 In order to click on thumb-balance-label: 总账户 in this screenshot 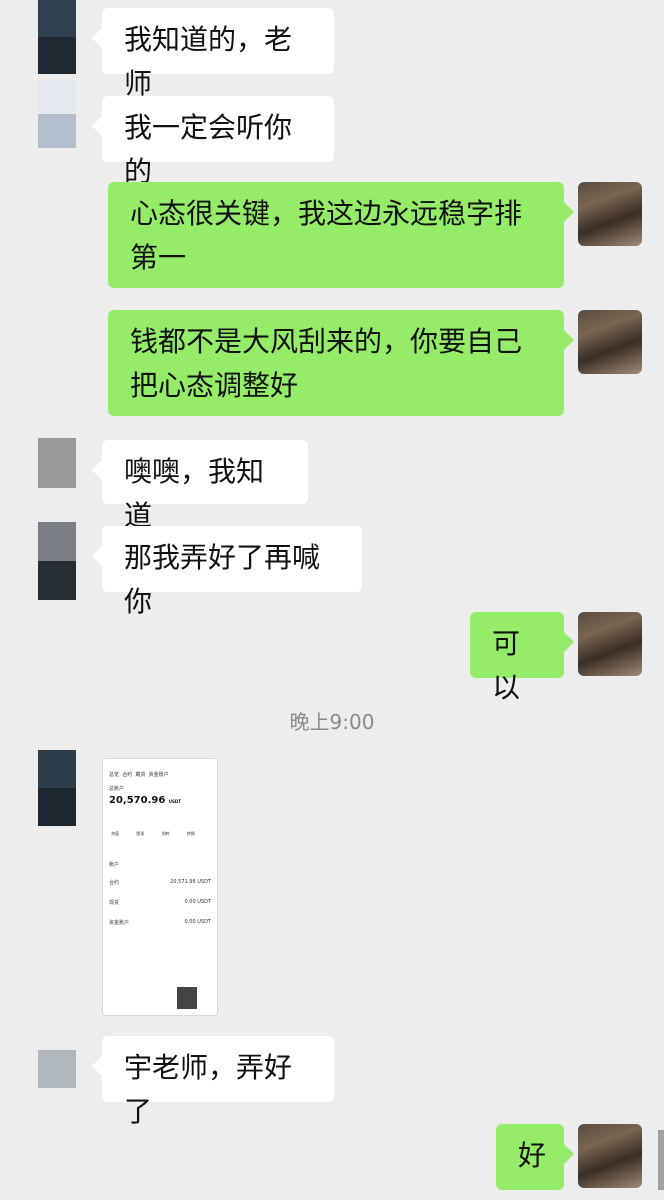, I will do `click(117, 789)`.